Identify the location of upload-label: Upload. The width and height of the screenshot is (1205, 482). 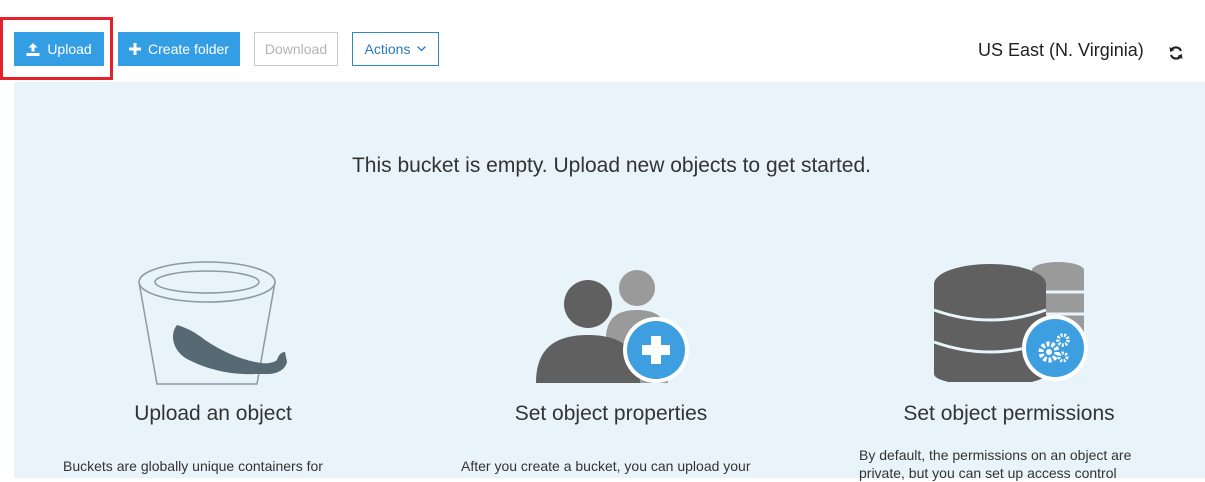
(69, 49).